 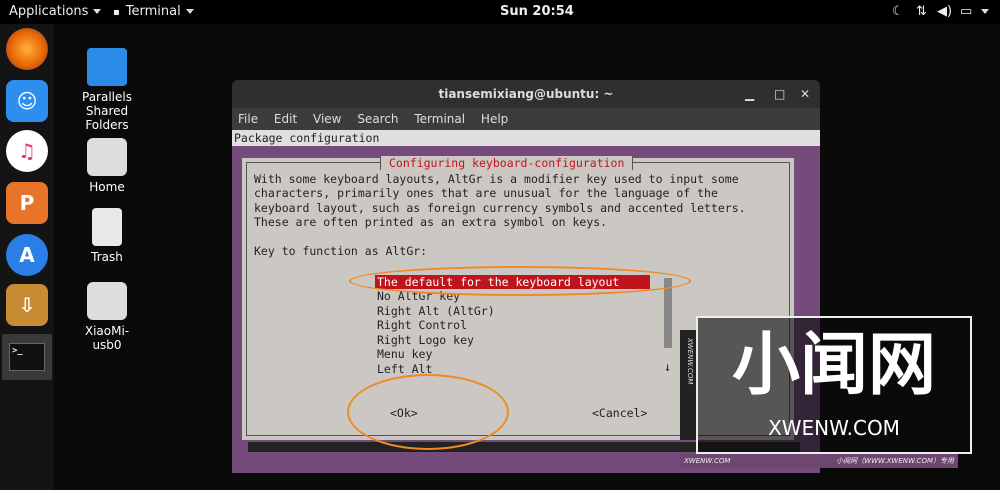 I want to click on app-store-icon: A, so click(x=27, y=255).